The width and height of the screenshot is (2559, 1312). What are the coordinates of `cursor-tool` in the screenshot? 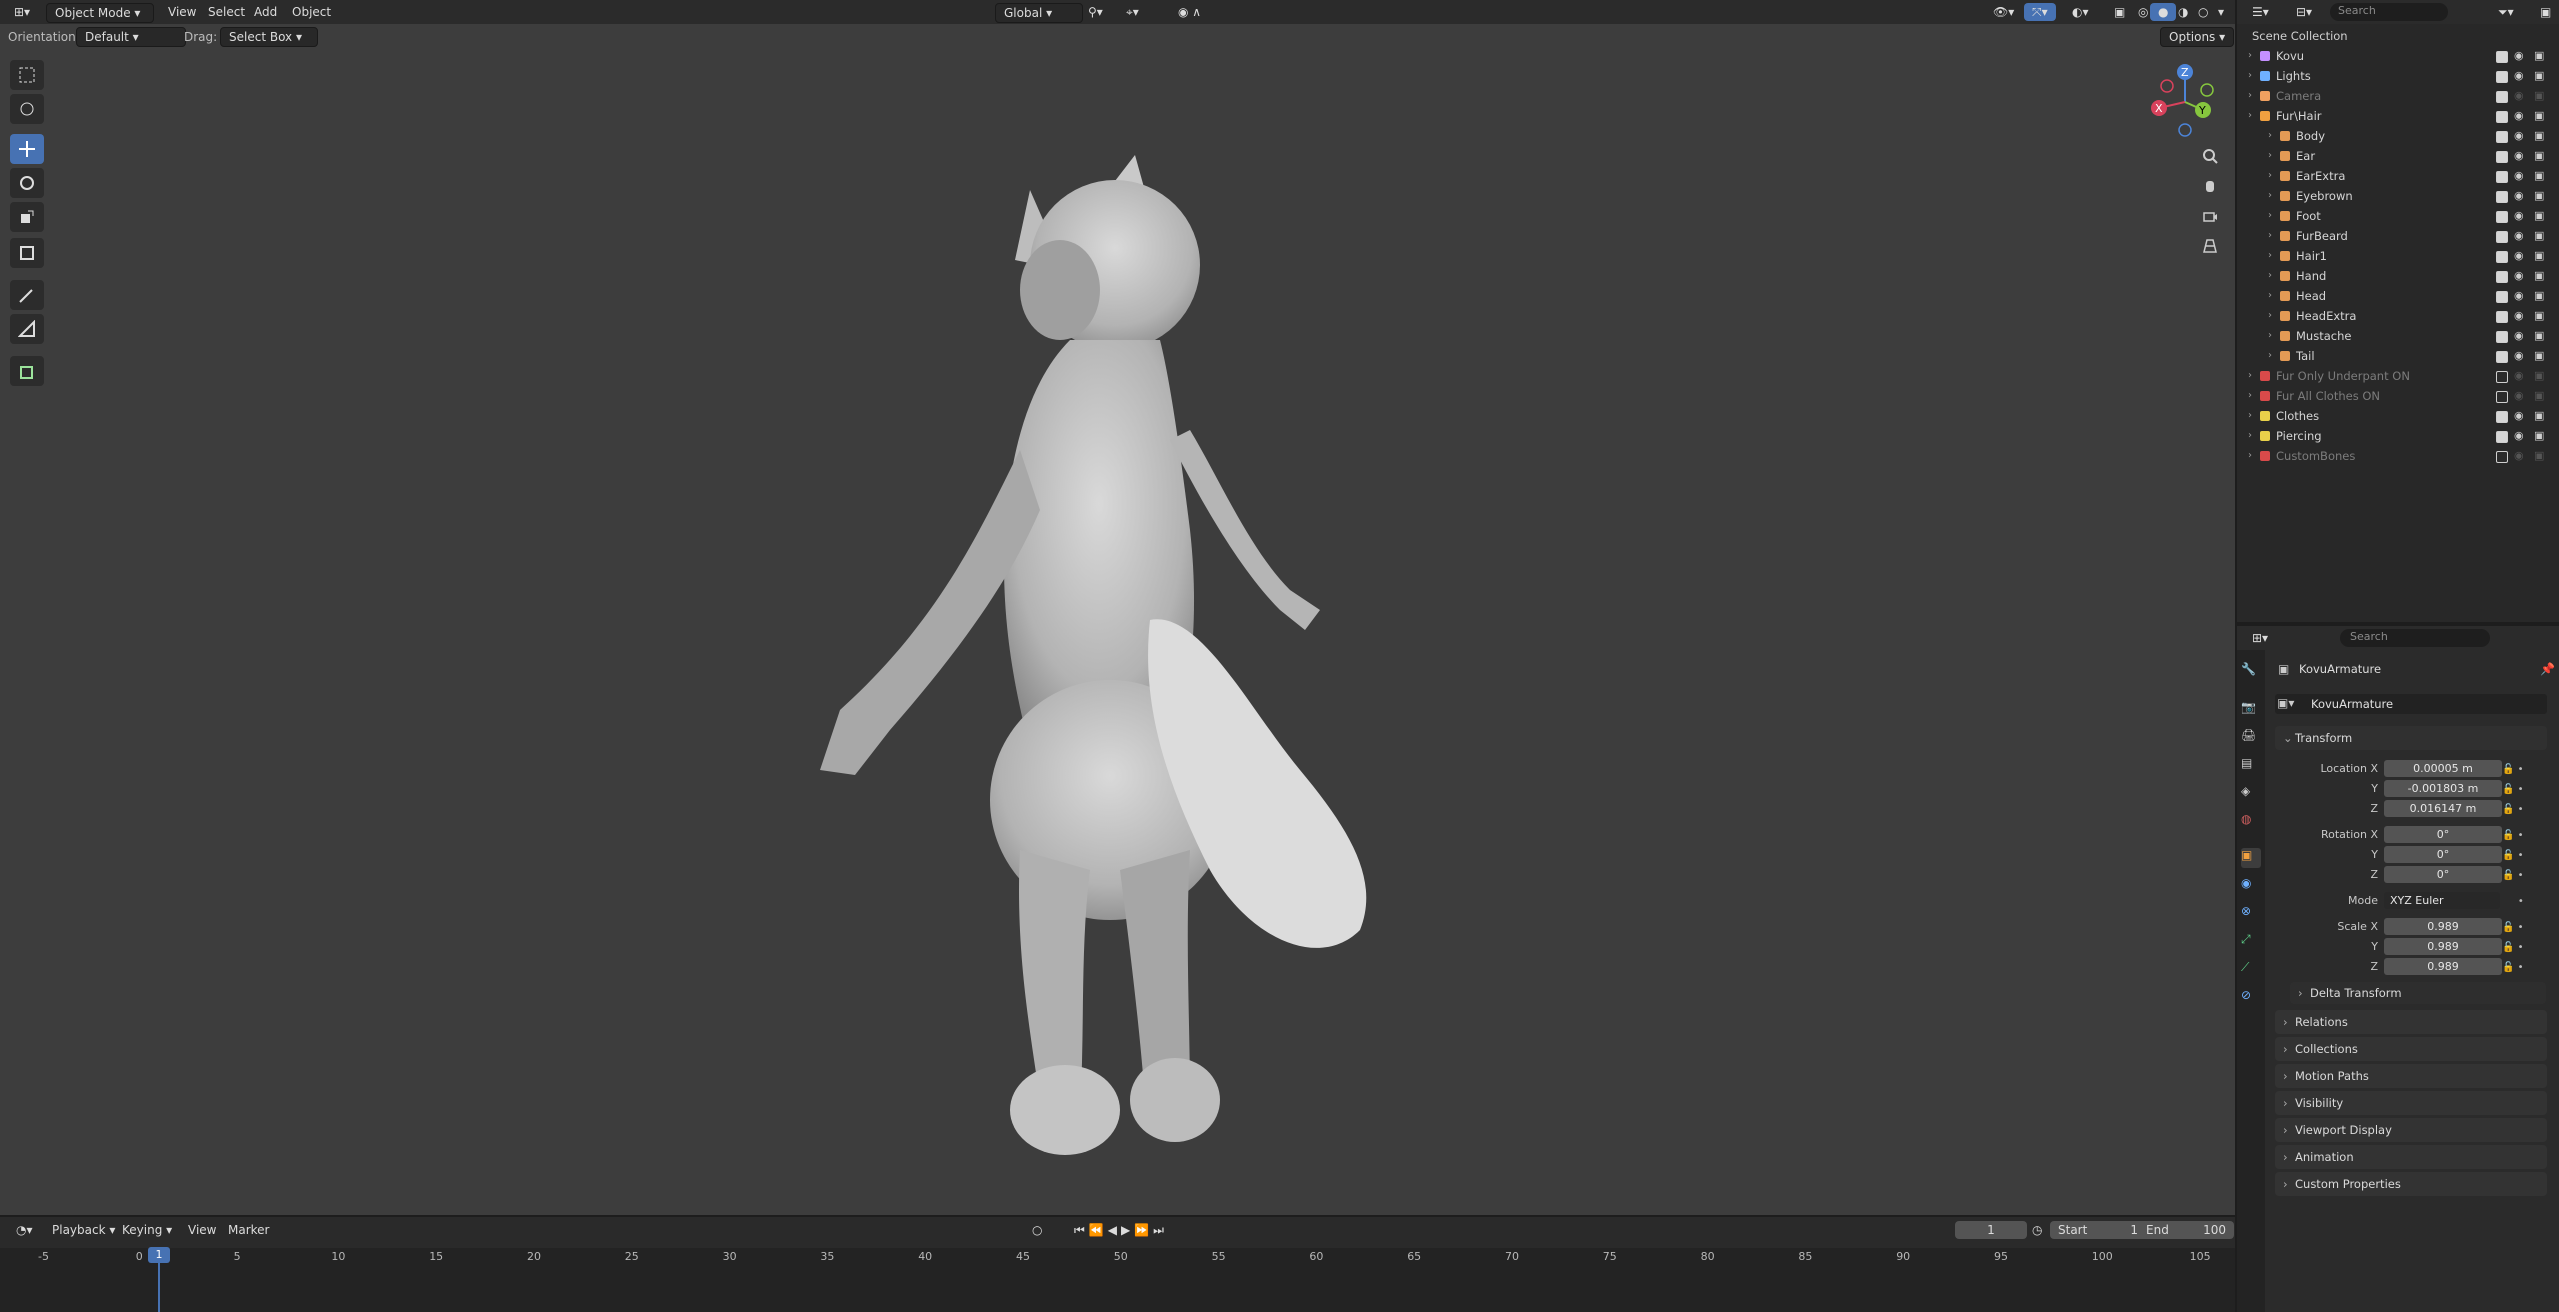 It's located at (27, 109).